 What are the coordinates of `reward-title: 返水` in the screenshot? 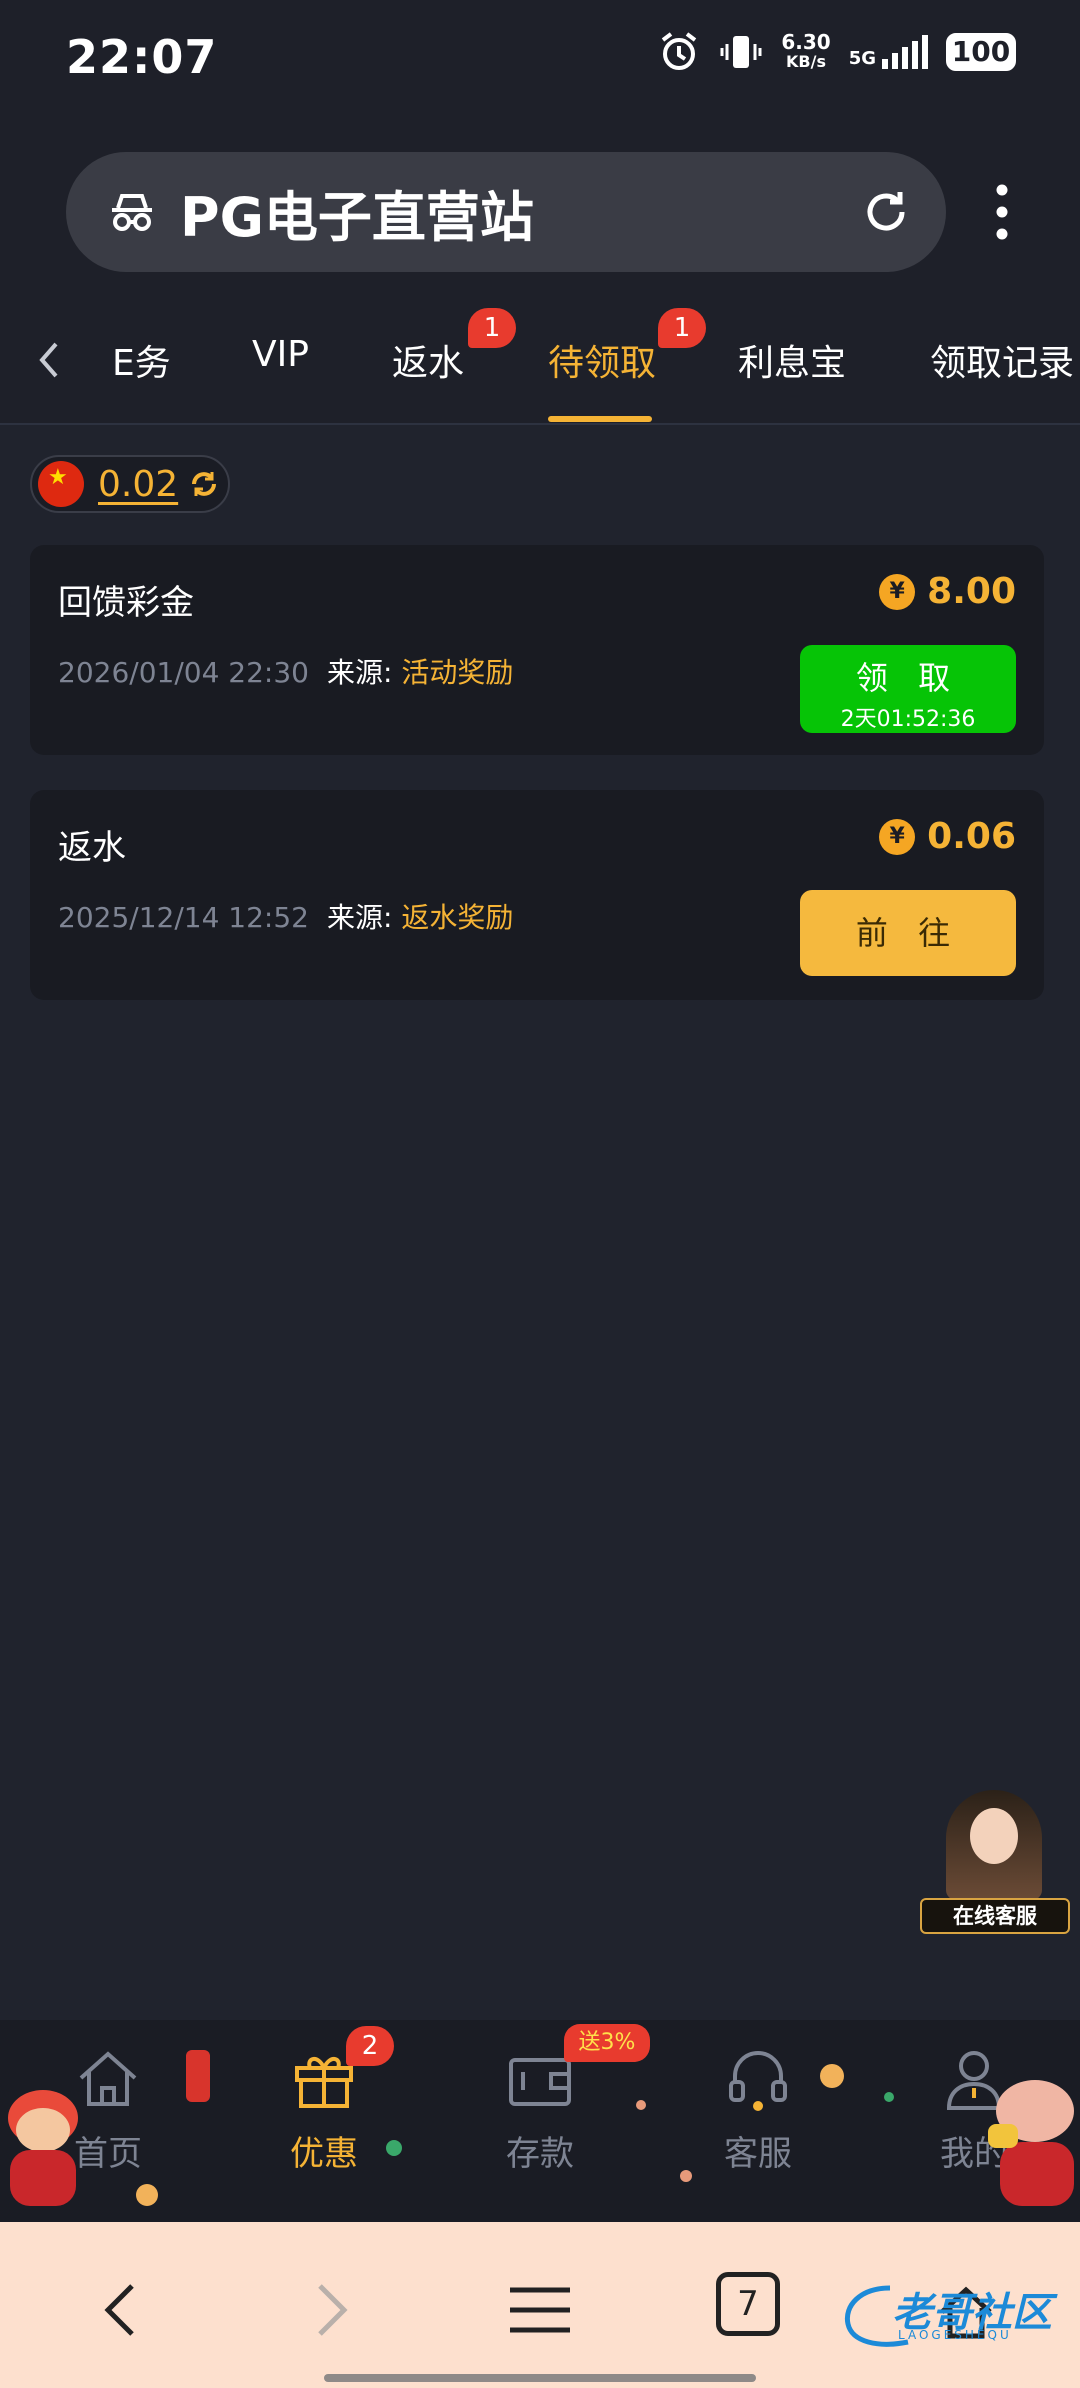 It's located at (92, 848).